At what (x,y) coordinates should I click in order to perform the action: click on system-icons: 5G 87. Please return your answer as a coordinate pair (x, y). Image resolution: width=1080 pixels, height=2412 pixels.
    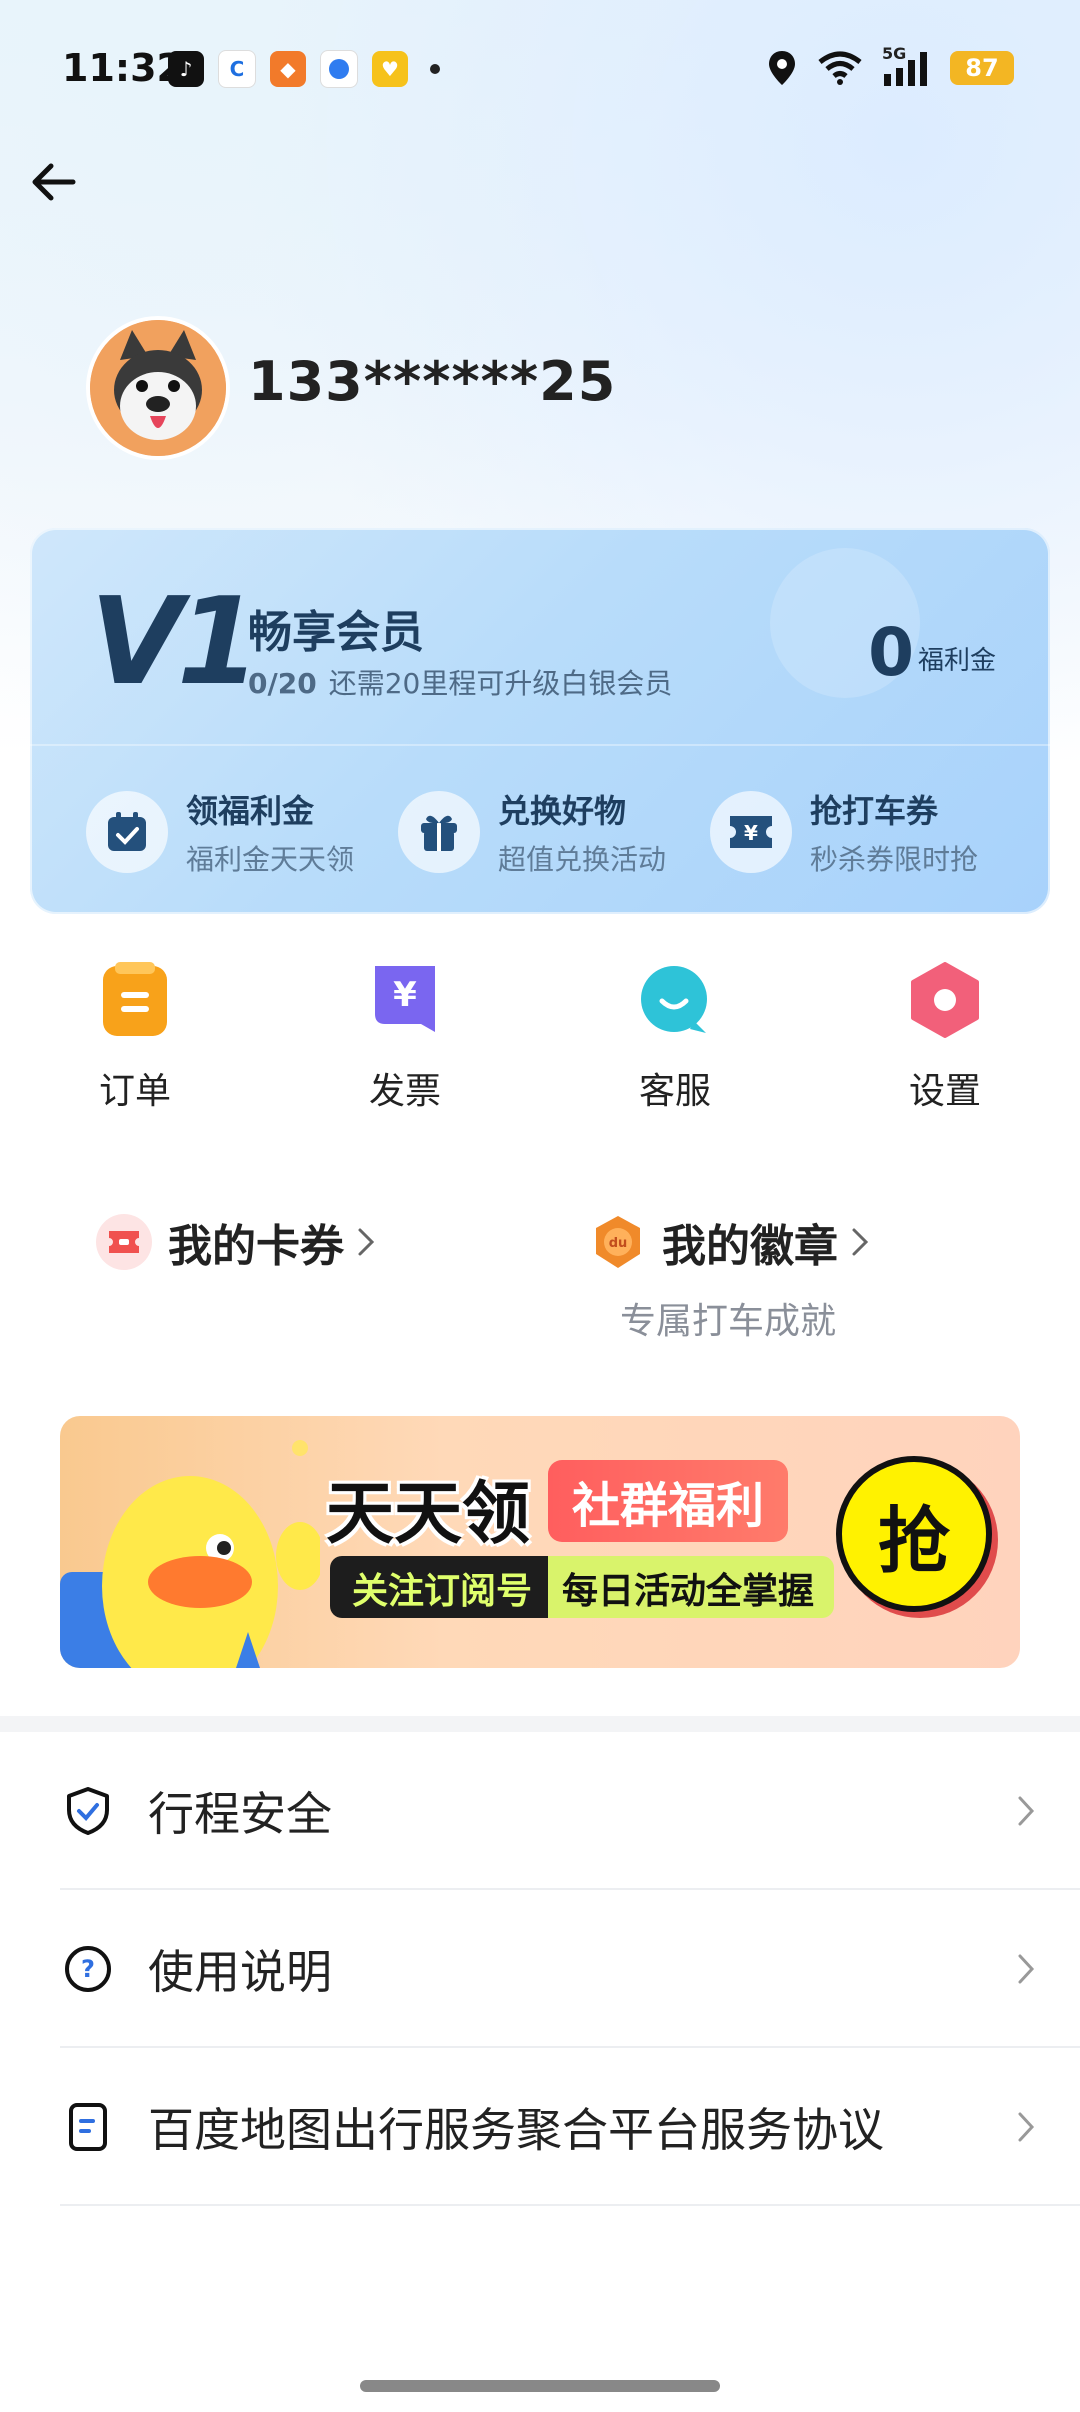
    Looking at the image, I should click on (890, 66).